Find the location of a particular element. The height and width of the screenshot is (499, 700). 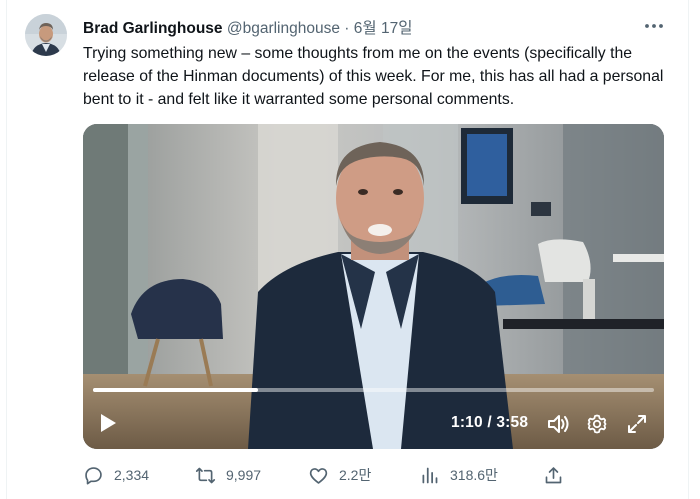

tweet-date: 6월 17일 is located at coordinates (383, 28).